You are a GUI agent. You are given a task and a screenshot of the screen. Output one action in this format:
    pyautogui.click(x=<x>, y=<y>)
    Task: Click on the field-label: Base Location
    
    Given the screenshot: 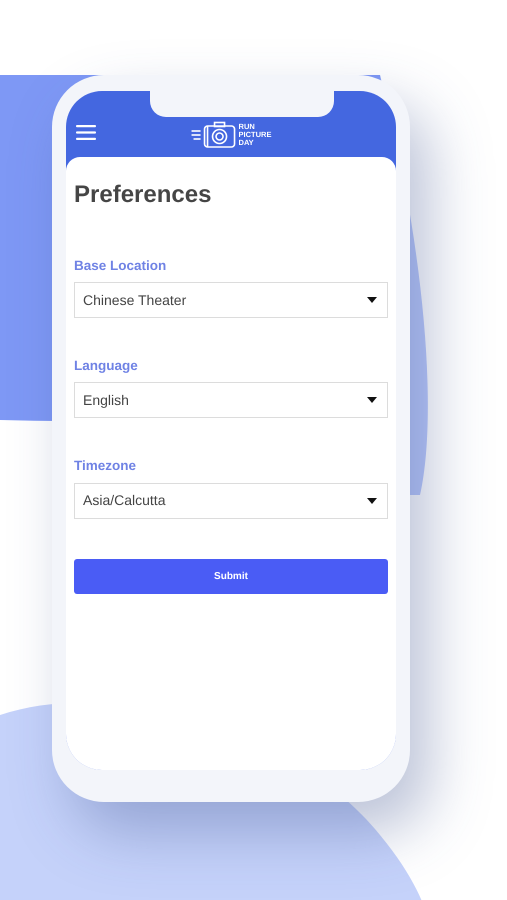 What is the action you would take?
    pyautogui.click(x=121, y=265)
    